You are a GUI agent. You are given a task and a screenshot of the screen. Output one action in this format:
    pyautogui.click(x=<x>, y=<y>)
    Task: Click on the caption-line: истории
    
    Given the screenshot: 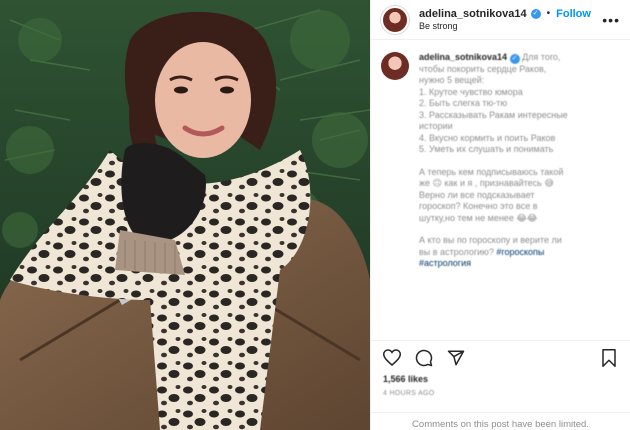 What is the action you would take?
    pyautogui.click(x=436, y=126)
    